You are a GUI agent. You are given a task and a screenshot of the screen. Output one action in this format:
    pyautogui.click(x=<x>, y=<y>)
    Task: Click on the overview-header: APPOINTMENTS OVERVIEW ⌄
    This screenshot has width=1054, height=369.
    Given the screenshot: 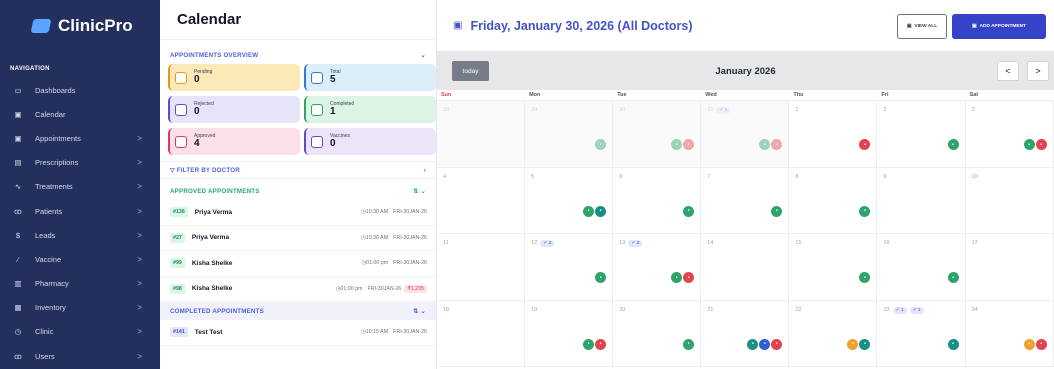 What is the action you would take?
    pyautogui.click(x=298, y=55)
    